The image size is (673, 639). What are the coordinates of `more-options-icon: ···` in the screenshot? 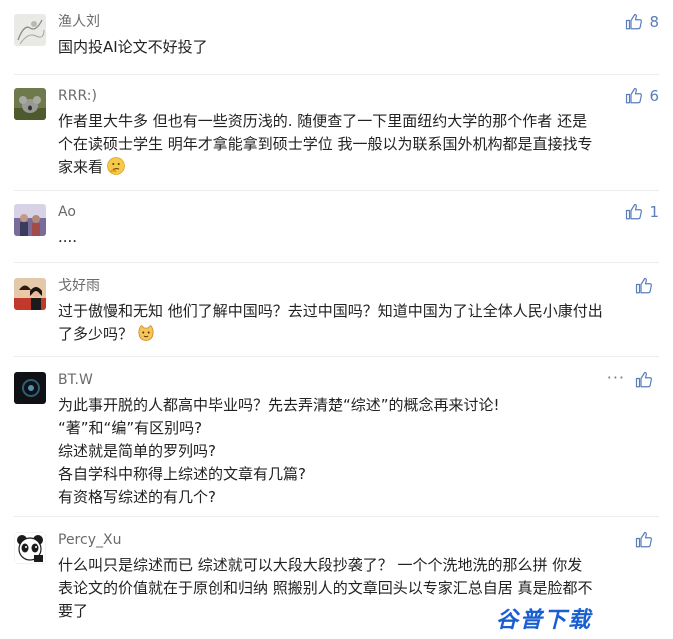 It's located at (616, 377).